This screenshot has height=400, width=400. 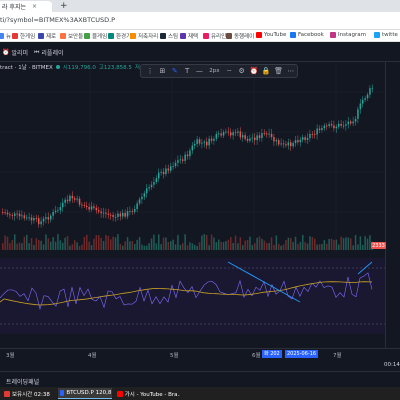 What do you see at coordinates (175, 71) in the screenshot?
I see `pen-color-icon: ✎` at bounding box center [175, 71].